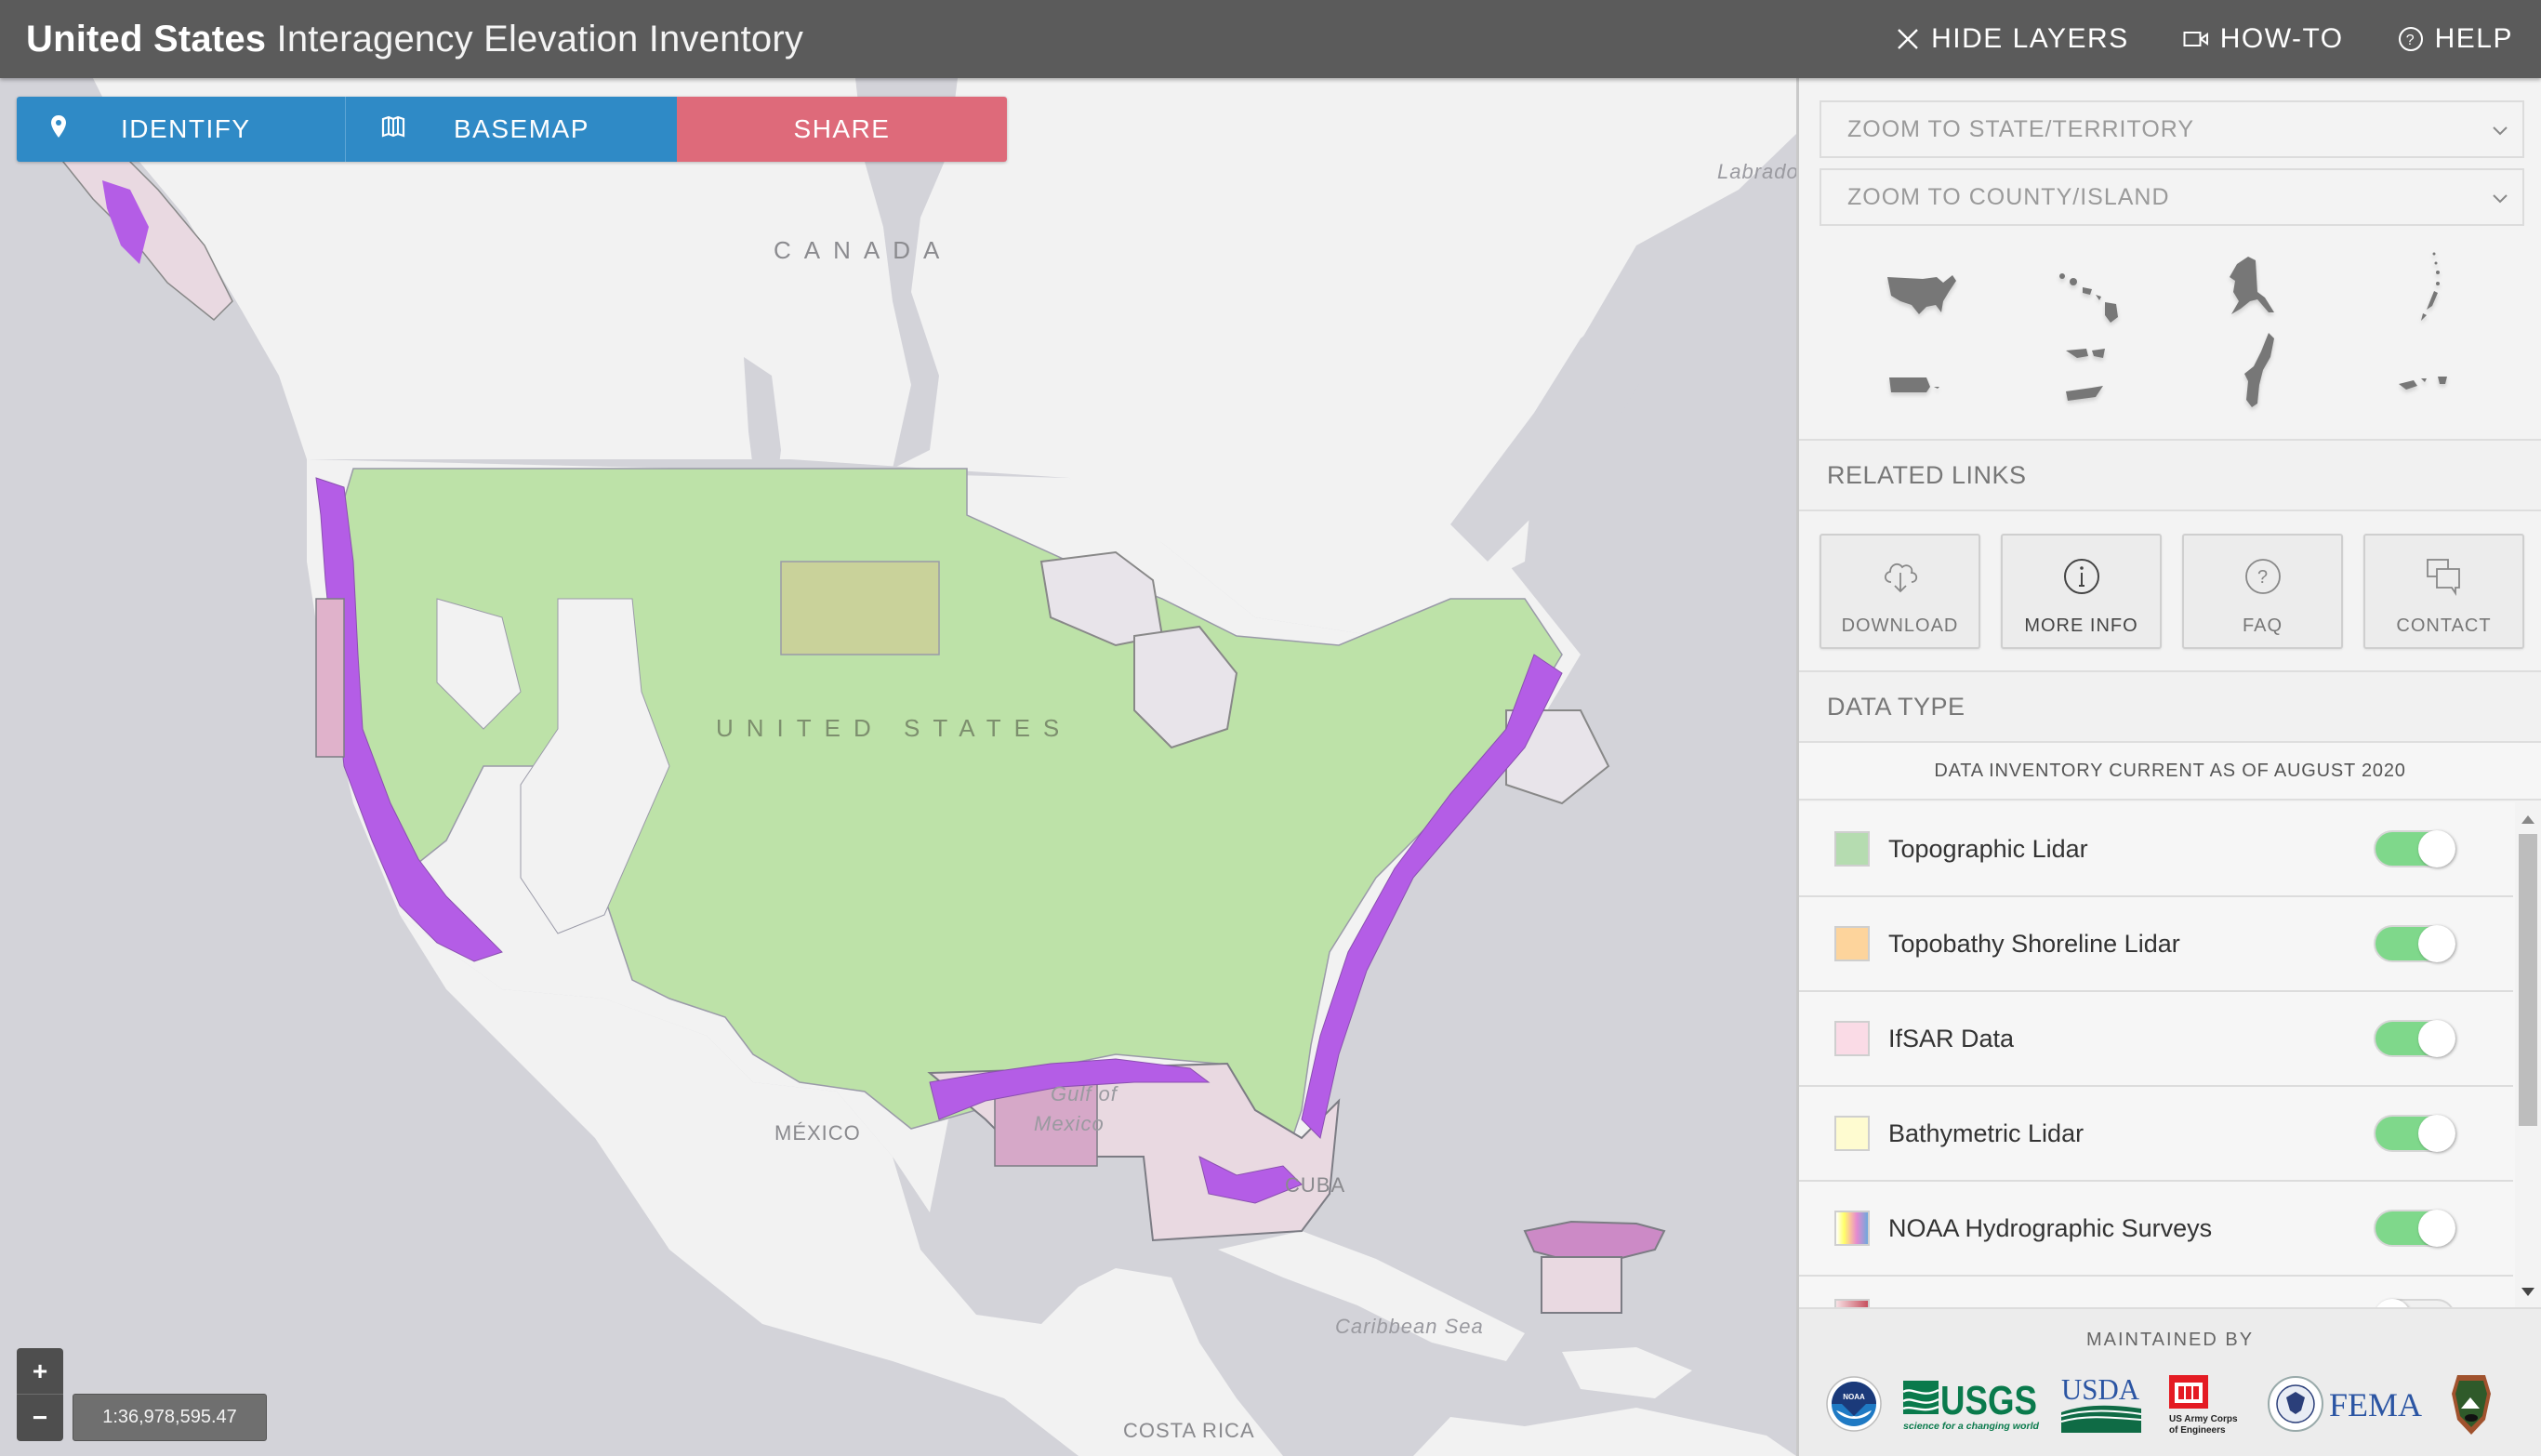 The width and height of the screenshot is (2541, 1456). Describe the element at coordinates (2081, 579) in the screenshot. I see `info-circle-icon` at that location.